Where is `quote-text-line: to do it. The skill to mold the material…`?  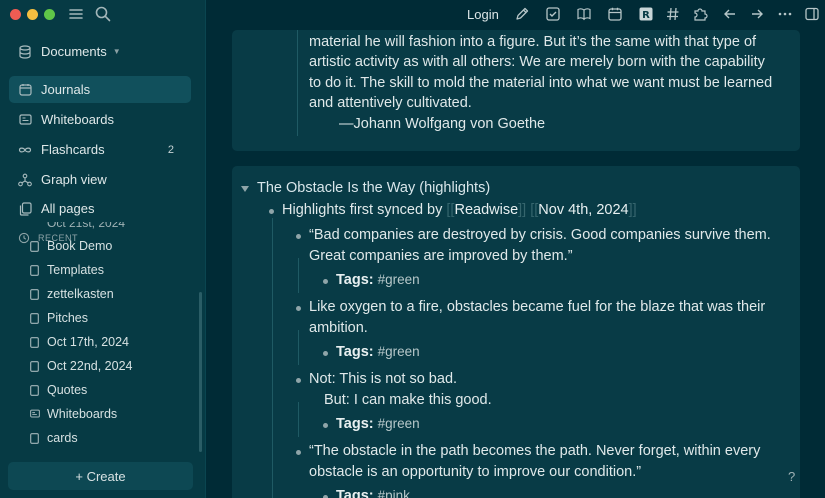 quote-text-line: to do it. The skill to mold the material… is located at coordinates (540, 83).